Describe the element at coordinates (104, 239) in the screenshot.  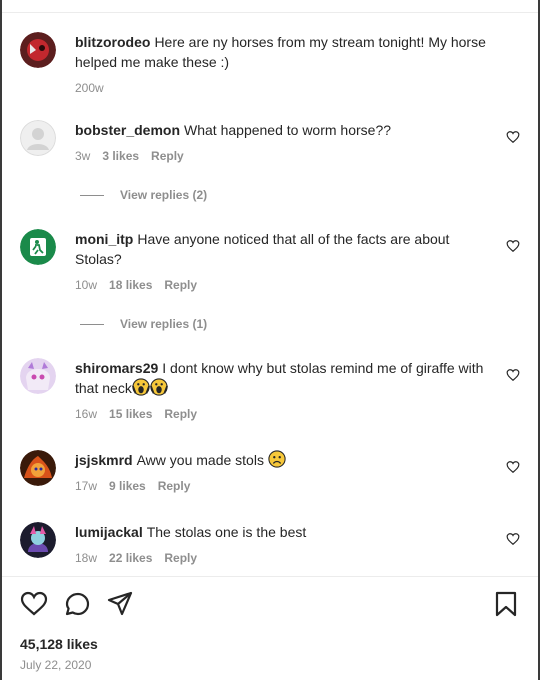
I see `comment-username: moni_itp` at that location.